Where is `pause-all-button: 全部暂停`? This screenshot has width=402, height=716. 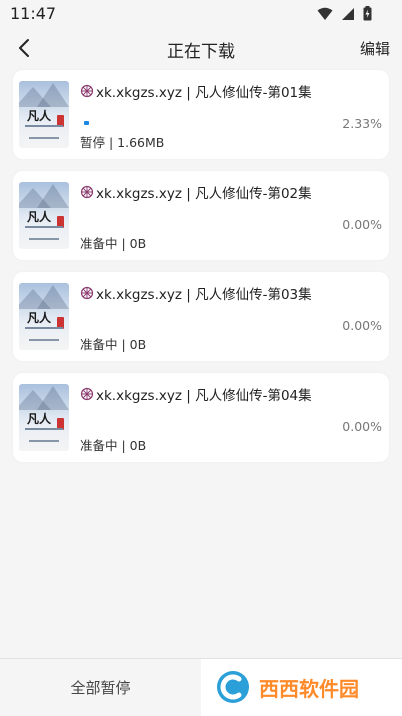
pause-all-button: 全部暂停 is located at coordinates (100, 687).